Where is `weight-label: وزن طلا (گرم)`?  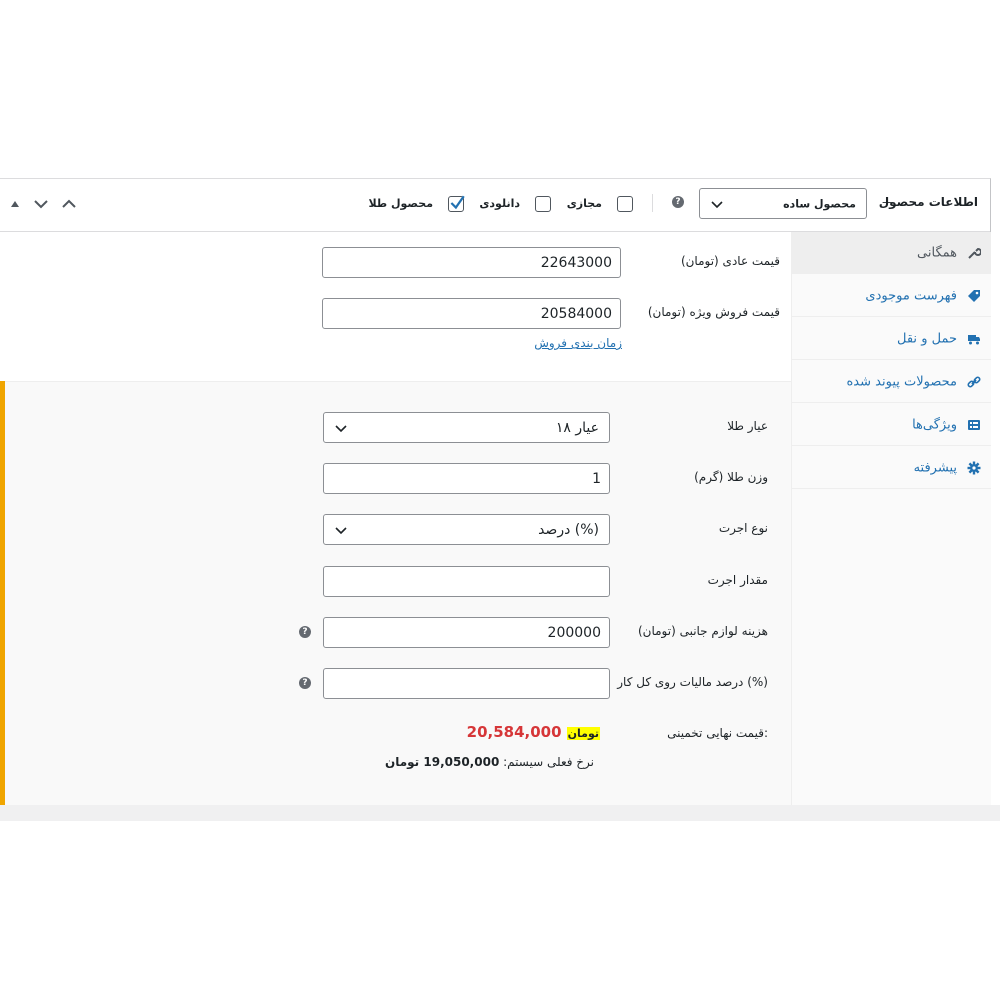 weight-label: وزن طلا (گرم) is located at coordinates (731, 477).